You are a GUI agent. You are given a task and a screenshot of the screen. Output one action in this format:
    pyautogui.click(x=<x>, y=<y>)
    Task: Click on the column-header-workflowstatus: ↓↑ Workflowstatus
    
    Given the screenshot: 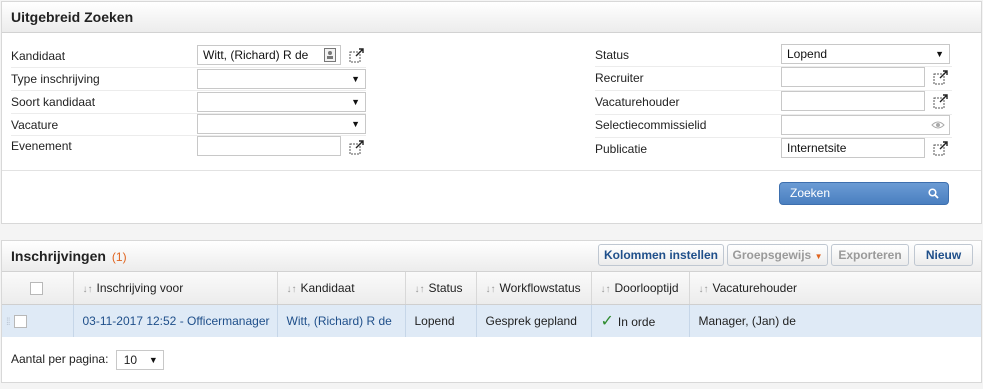 What is the action you would take?
    pyautogui.click(x=534, y=288)
    